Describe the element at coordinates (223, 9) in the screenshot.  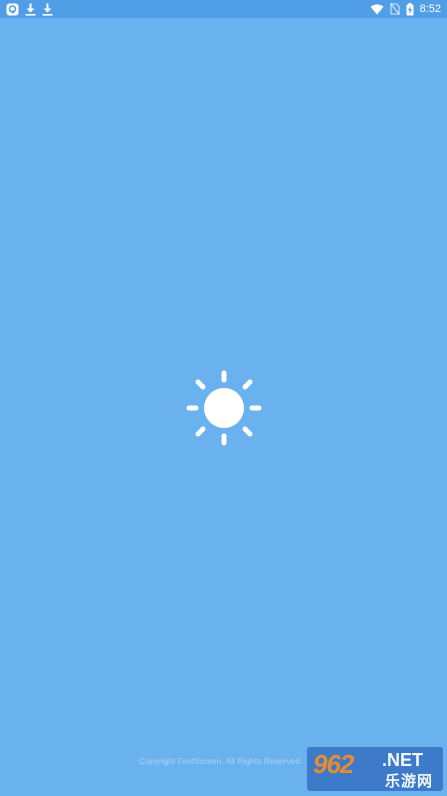
I see `status-bar: 8:52` at that location.